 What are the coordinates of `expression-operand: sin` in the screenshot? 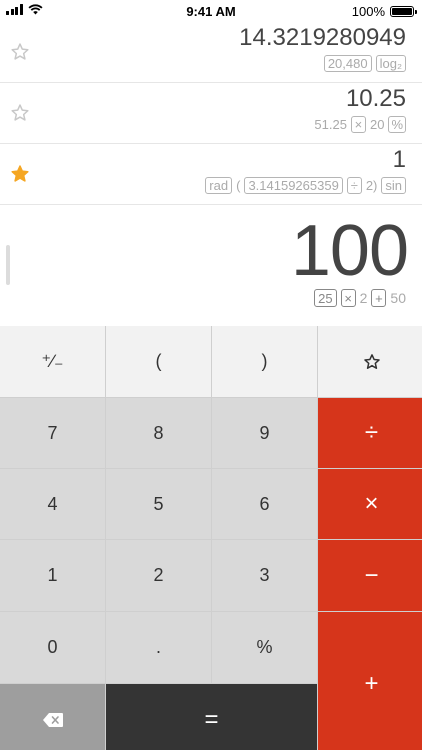 It's located at (393, 185).